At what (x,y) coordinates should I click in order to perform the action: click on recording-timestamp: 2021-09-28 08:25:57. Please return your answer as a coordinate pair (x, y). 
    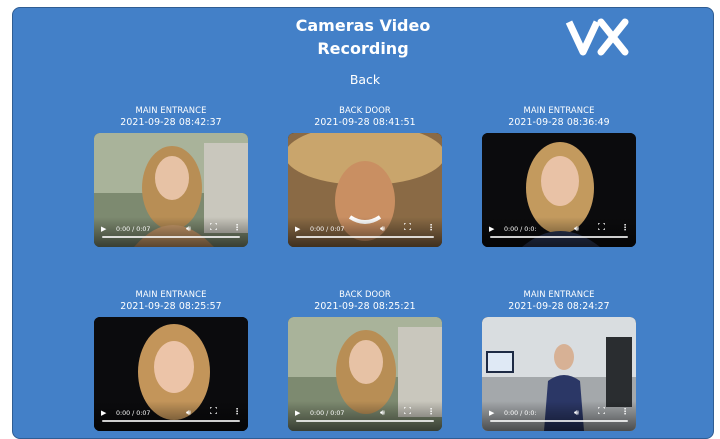
    Looking at the image, I should click on (171, 306).